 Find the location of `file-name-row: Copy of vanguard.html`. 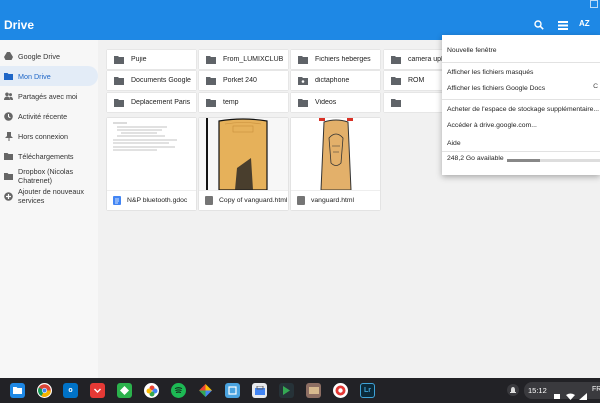

file-name-row: Copy of vanguard.html is located at coordinates (243, 200).